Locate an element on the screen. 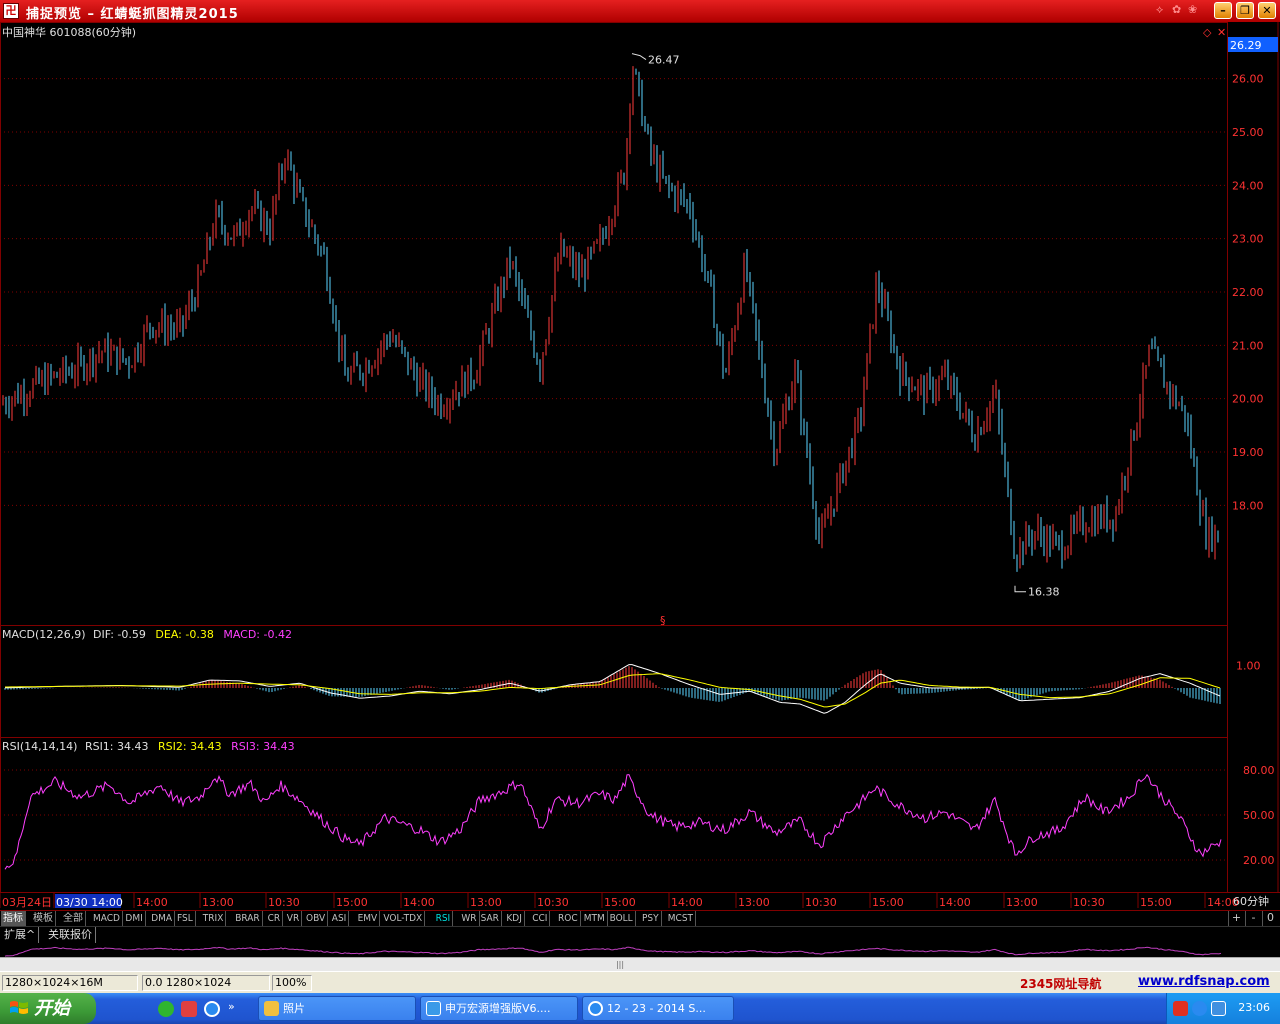 This screenshot has width=1280, height=1024. macd-tick-label: 1.00 is located at coordinates (1248, 666).